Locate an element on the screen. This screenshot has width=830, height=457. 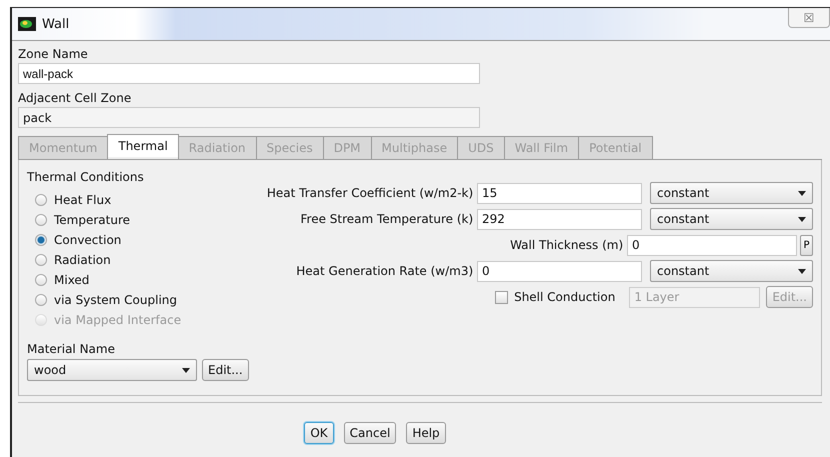
field-label: Heat Generation Rate (w/m3) is located at coordinates (385, 271).